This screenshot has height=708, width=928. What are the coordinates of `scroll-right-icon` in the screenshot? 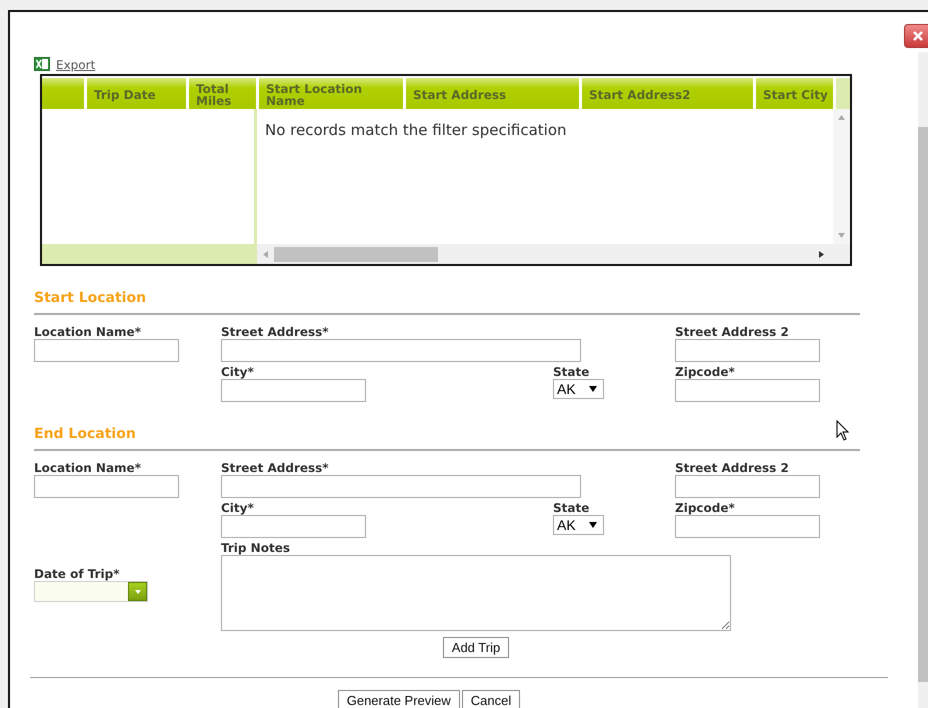 It's located at (821, 254).